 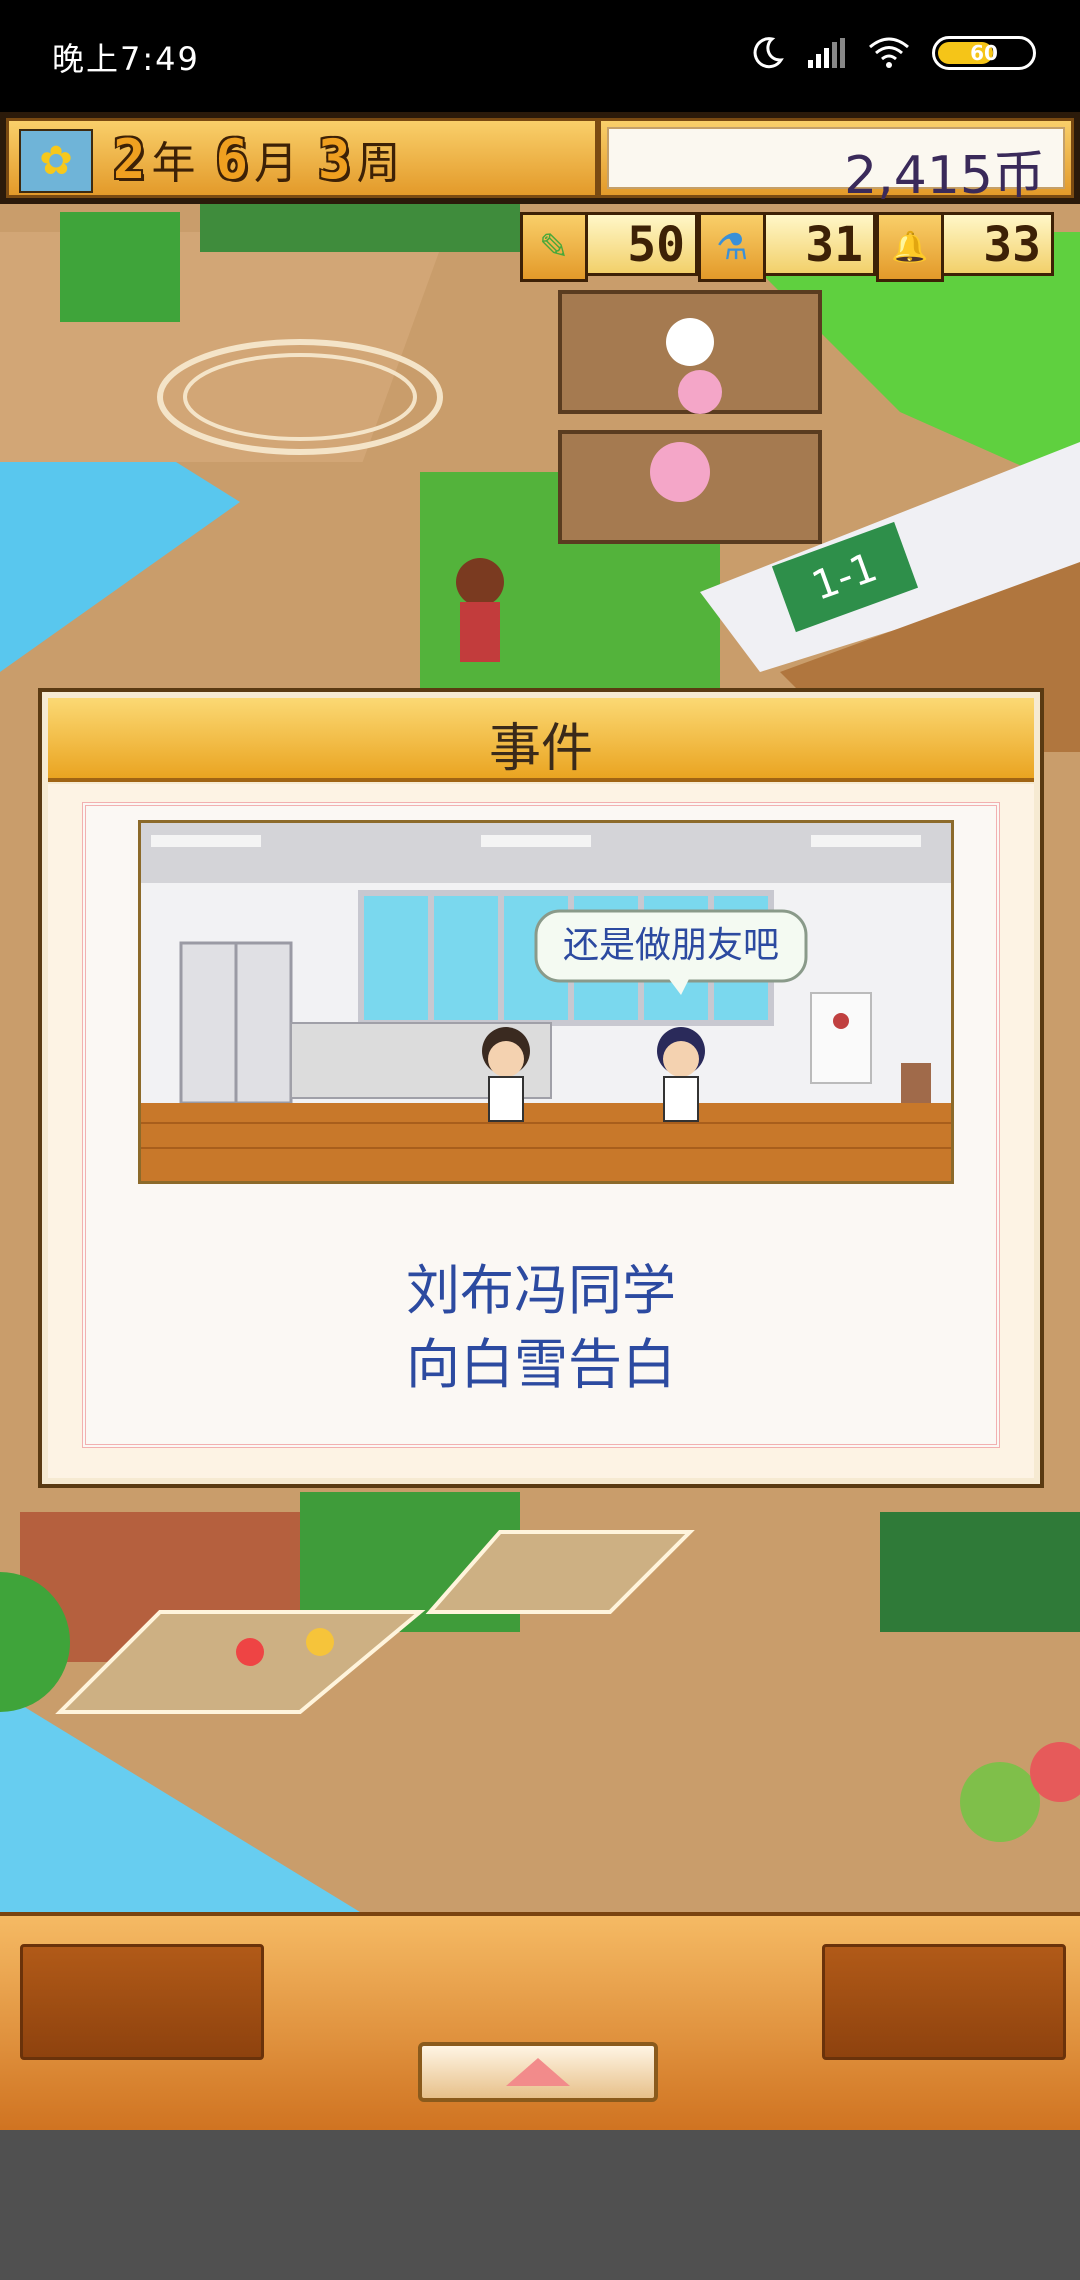 I want to click on event-message: 刘布冯同学 向白雪告白, so click(x=541, y=1328).